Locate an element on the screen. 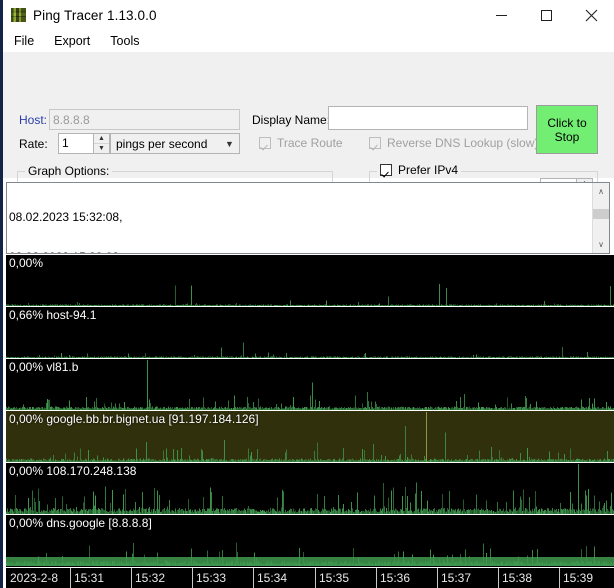 This screenshot has width=614, height=588. axis-tick-label: 15:39 is located at coordinates (578, 578).